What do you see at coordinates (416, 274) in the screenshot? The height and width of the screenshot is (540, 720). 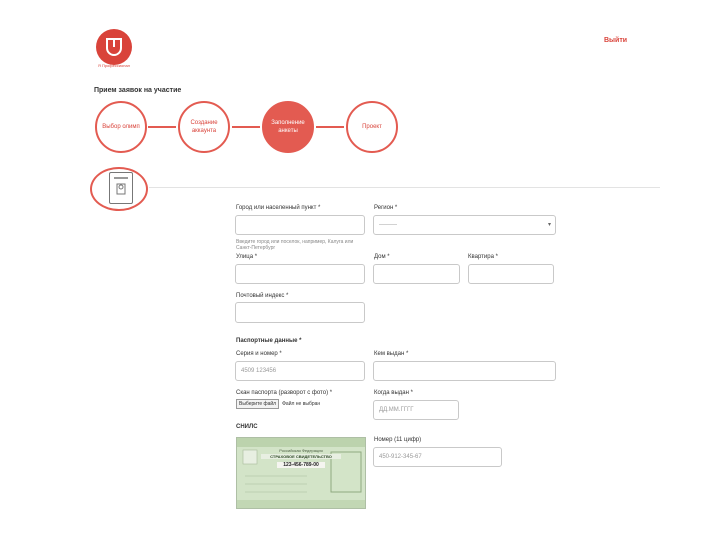 I see `house-input` at bounding box center [416, 274].